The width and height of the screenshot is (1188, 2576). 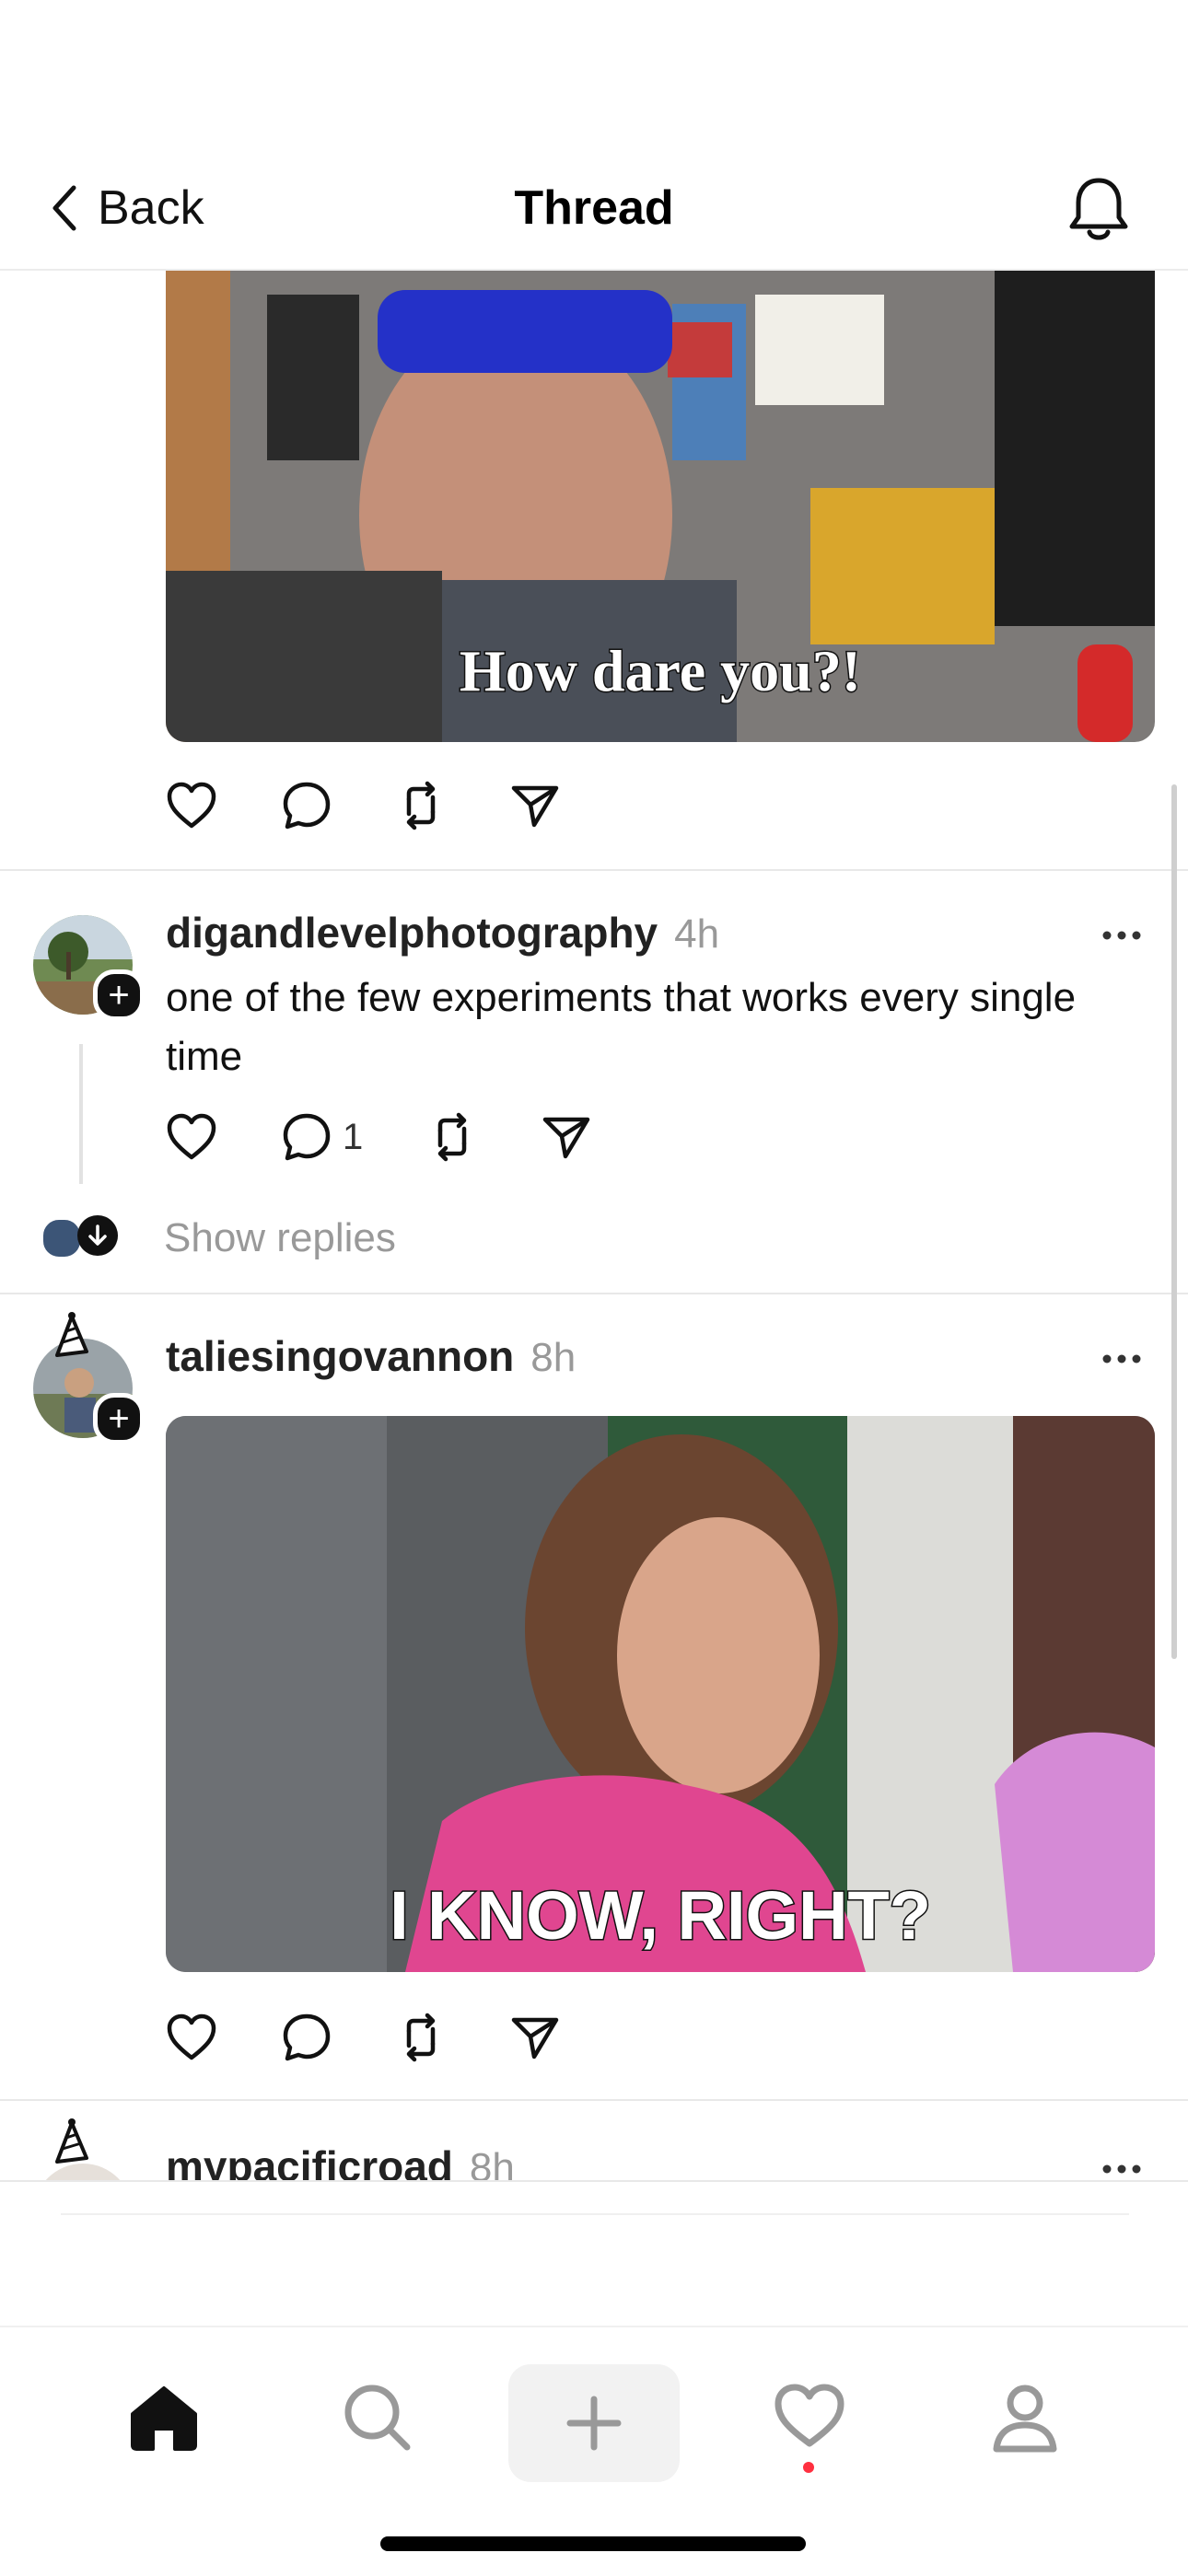 I want to click on thread-line, so click(x=81, y=1114).